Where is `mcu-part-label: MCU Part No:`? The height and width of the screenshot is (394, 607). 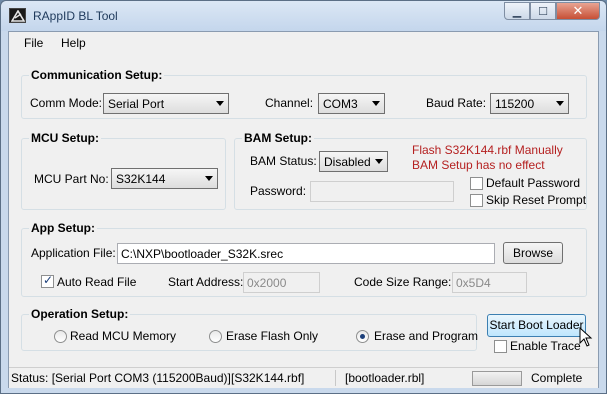
mcu-part-label: MCU Part No: is located at coordinates (71, 179).